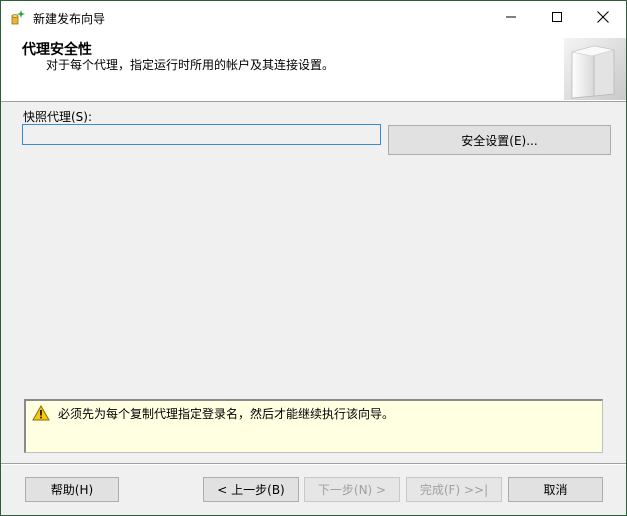  I want to click on finish-button: 完成(F) >>|, so click(454, 489).